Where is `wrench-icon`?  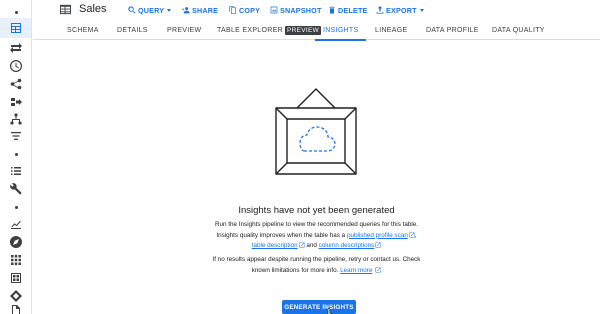
wrench-icon is located at coordinates (16, 189).